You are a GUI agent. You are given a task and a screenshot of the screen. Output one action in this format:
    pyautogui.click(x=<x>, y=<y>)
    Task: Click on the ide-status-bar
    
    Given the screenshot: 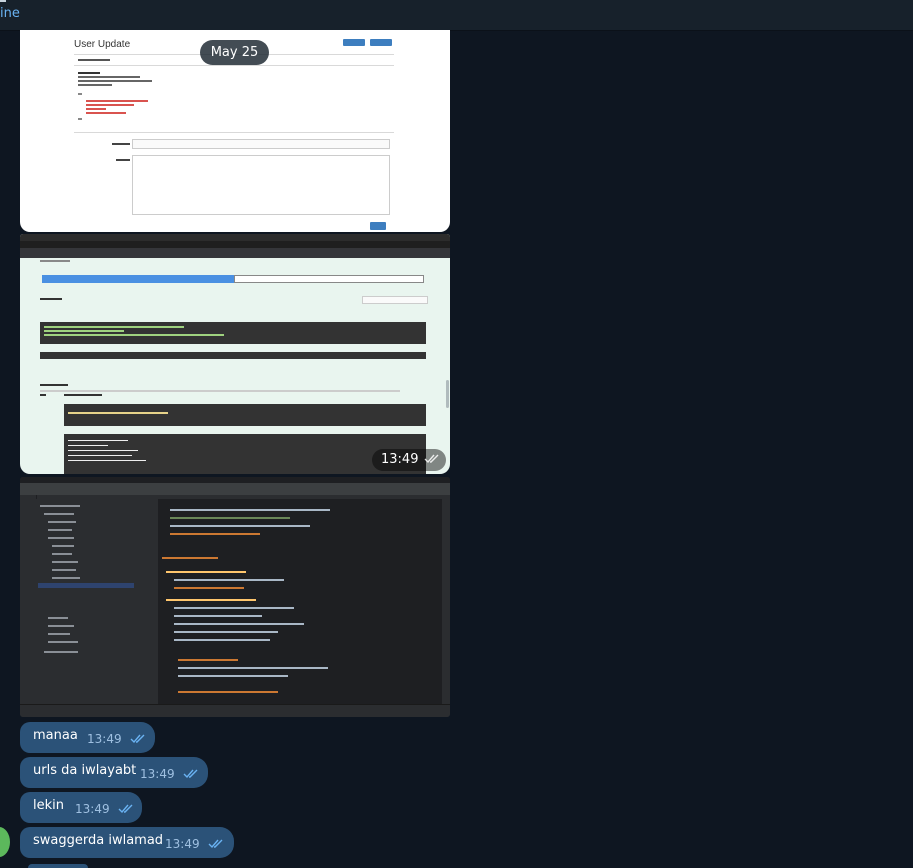 What is the action you would take?
    pyautogui.click(x=235, y=710)
    